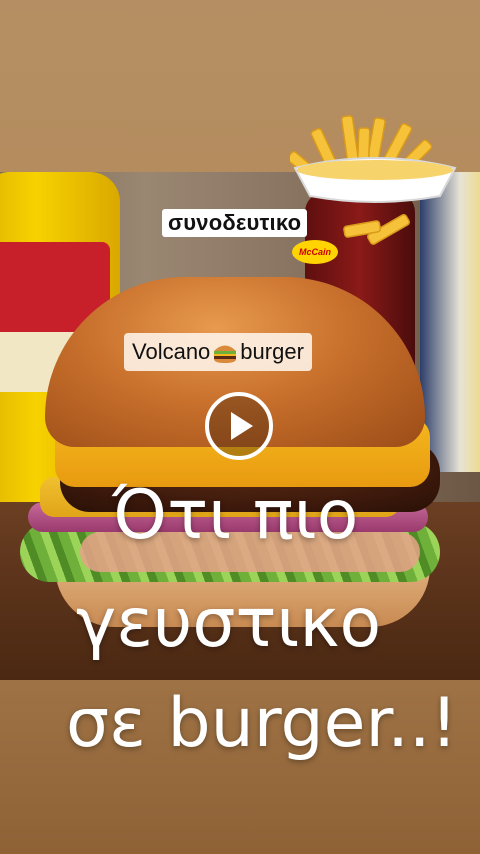  I want to click on mccain-logo-text: McCain, so click(314, 252).